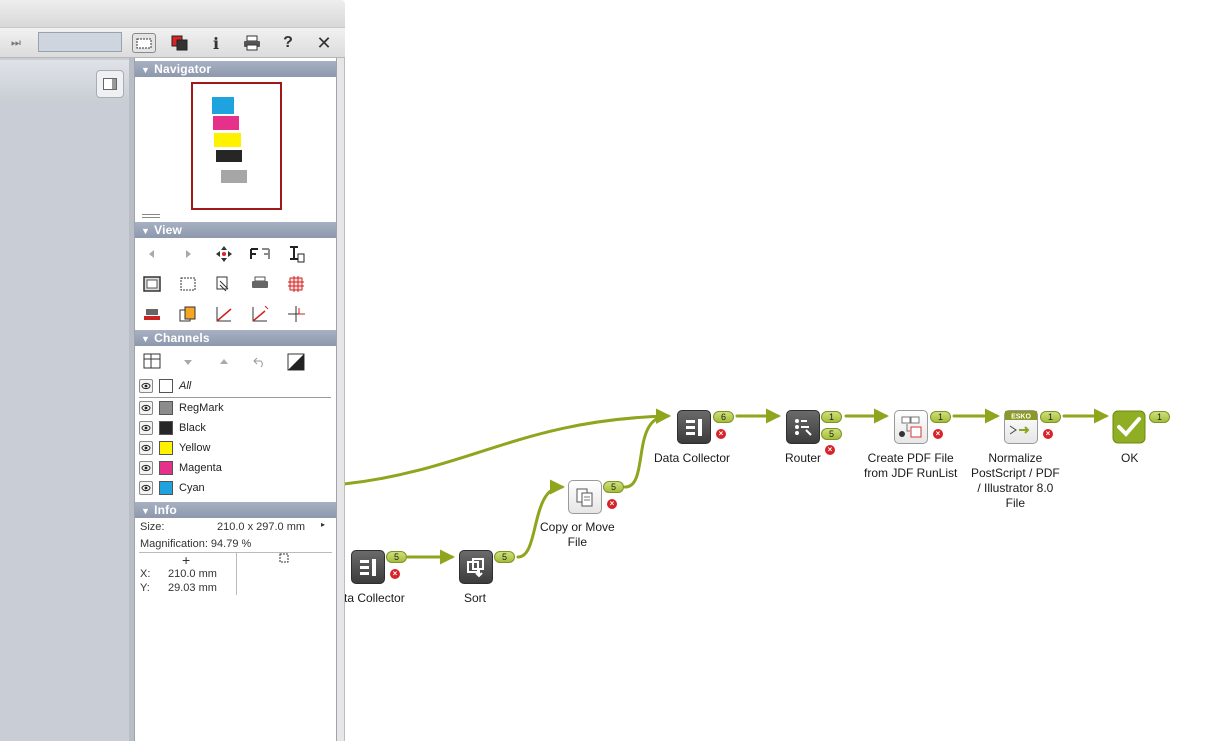  Describe the element at coordinates (476, 567) in the screenshot. I see `sort-node` at that location.